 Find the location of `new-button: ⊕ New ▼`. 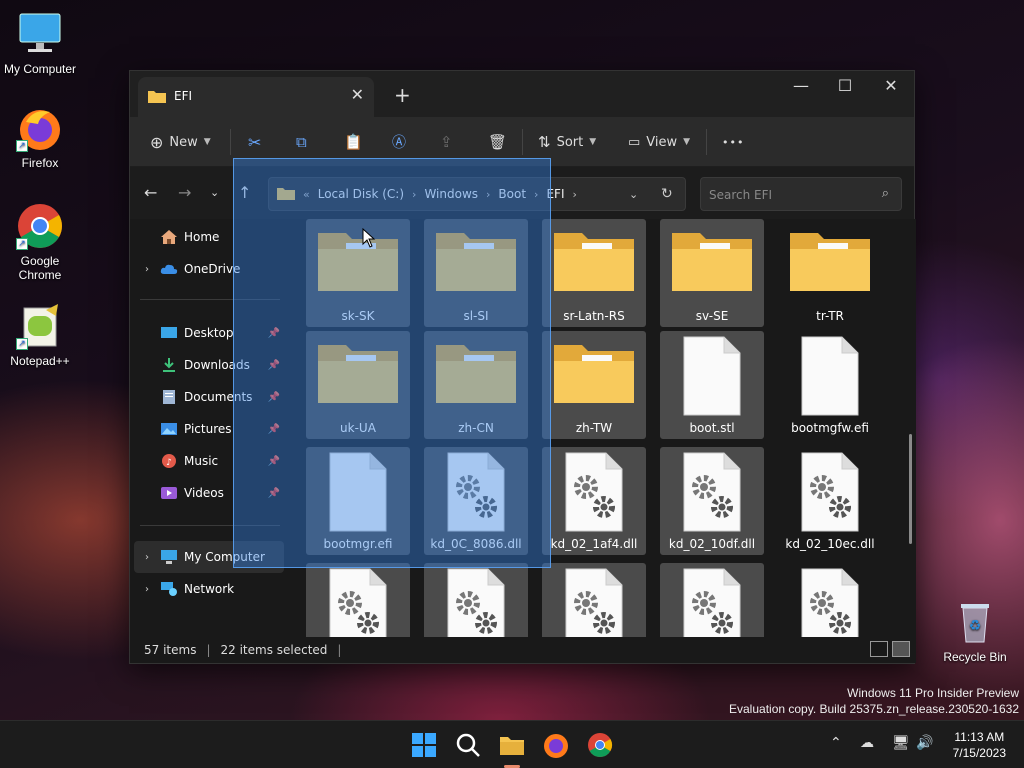

new-button: ⊕ New ▼ is located at coordinates (180, 142).